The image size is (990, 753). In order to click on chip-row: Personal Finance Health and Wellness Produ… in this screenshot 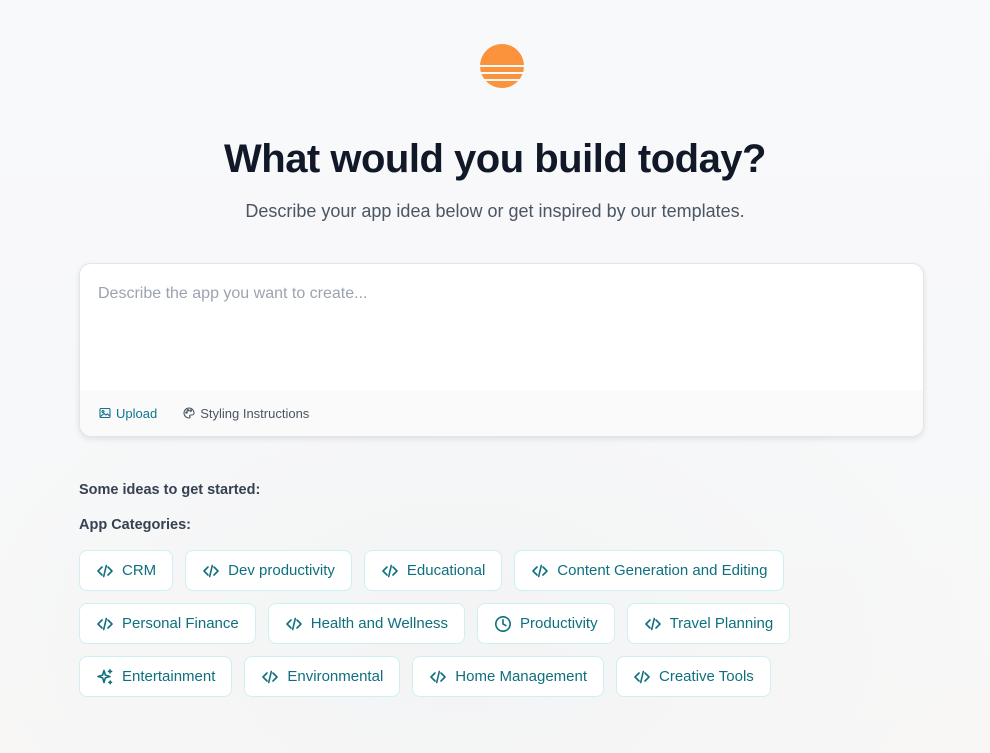, I will do `click(479, 623)`.